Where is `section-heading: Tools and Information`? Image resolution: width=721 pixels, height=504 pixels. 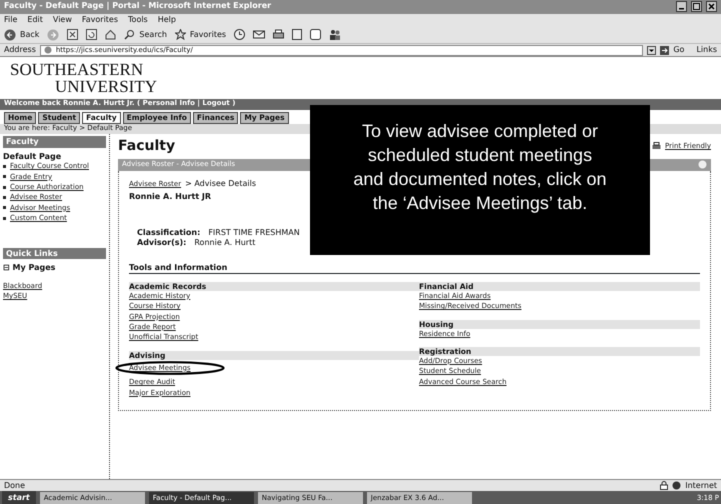
section-heading: Tools and Information is located at coordinates (414, 268).